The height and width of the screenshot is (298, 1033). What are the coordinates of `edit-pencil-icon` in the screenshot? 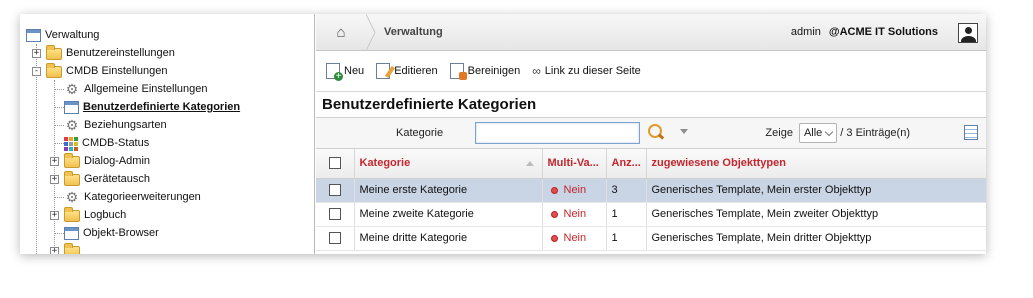 It's located at (383, 71).